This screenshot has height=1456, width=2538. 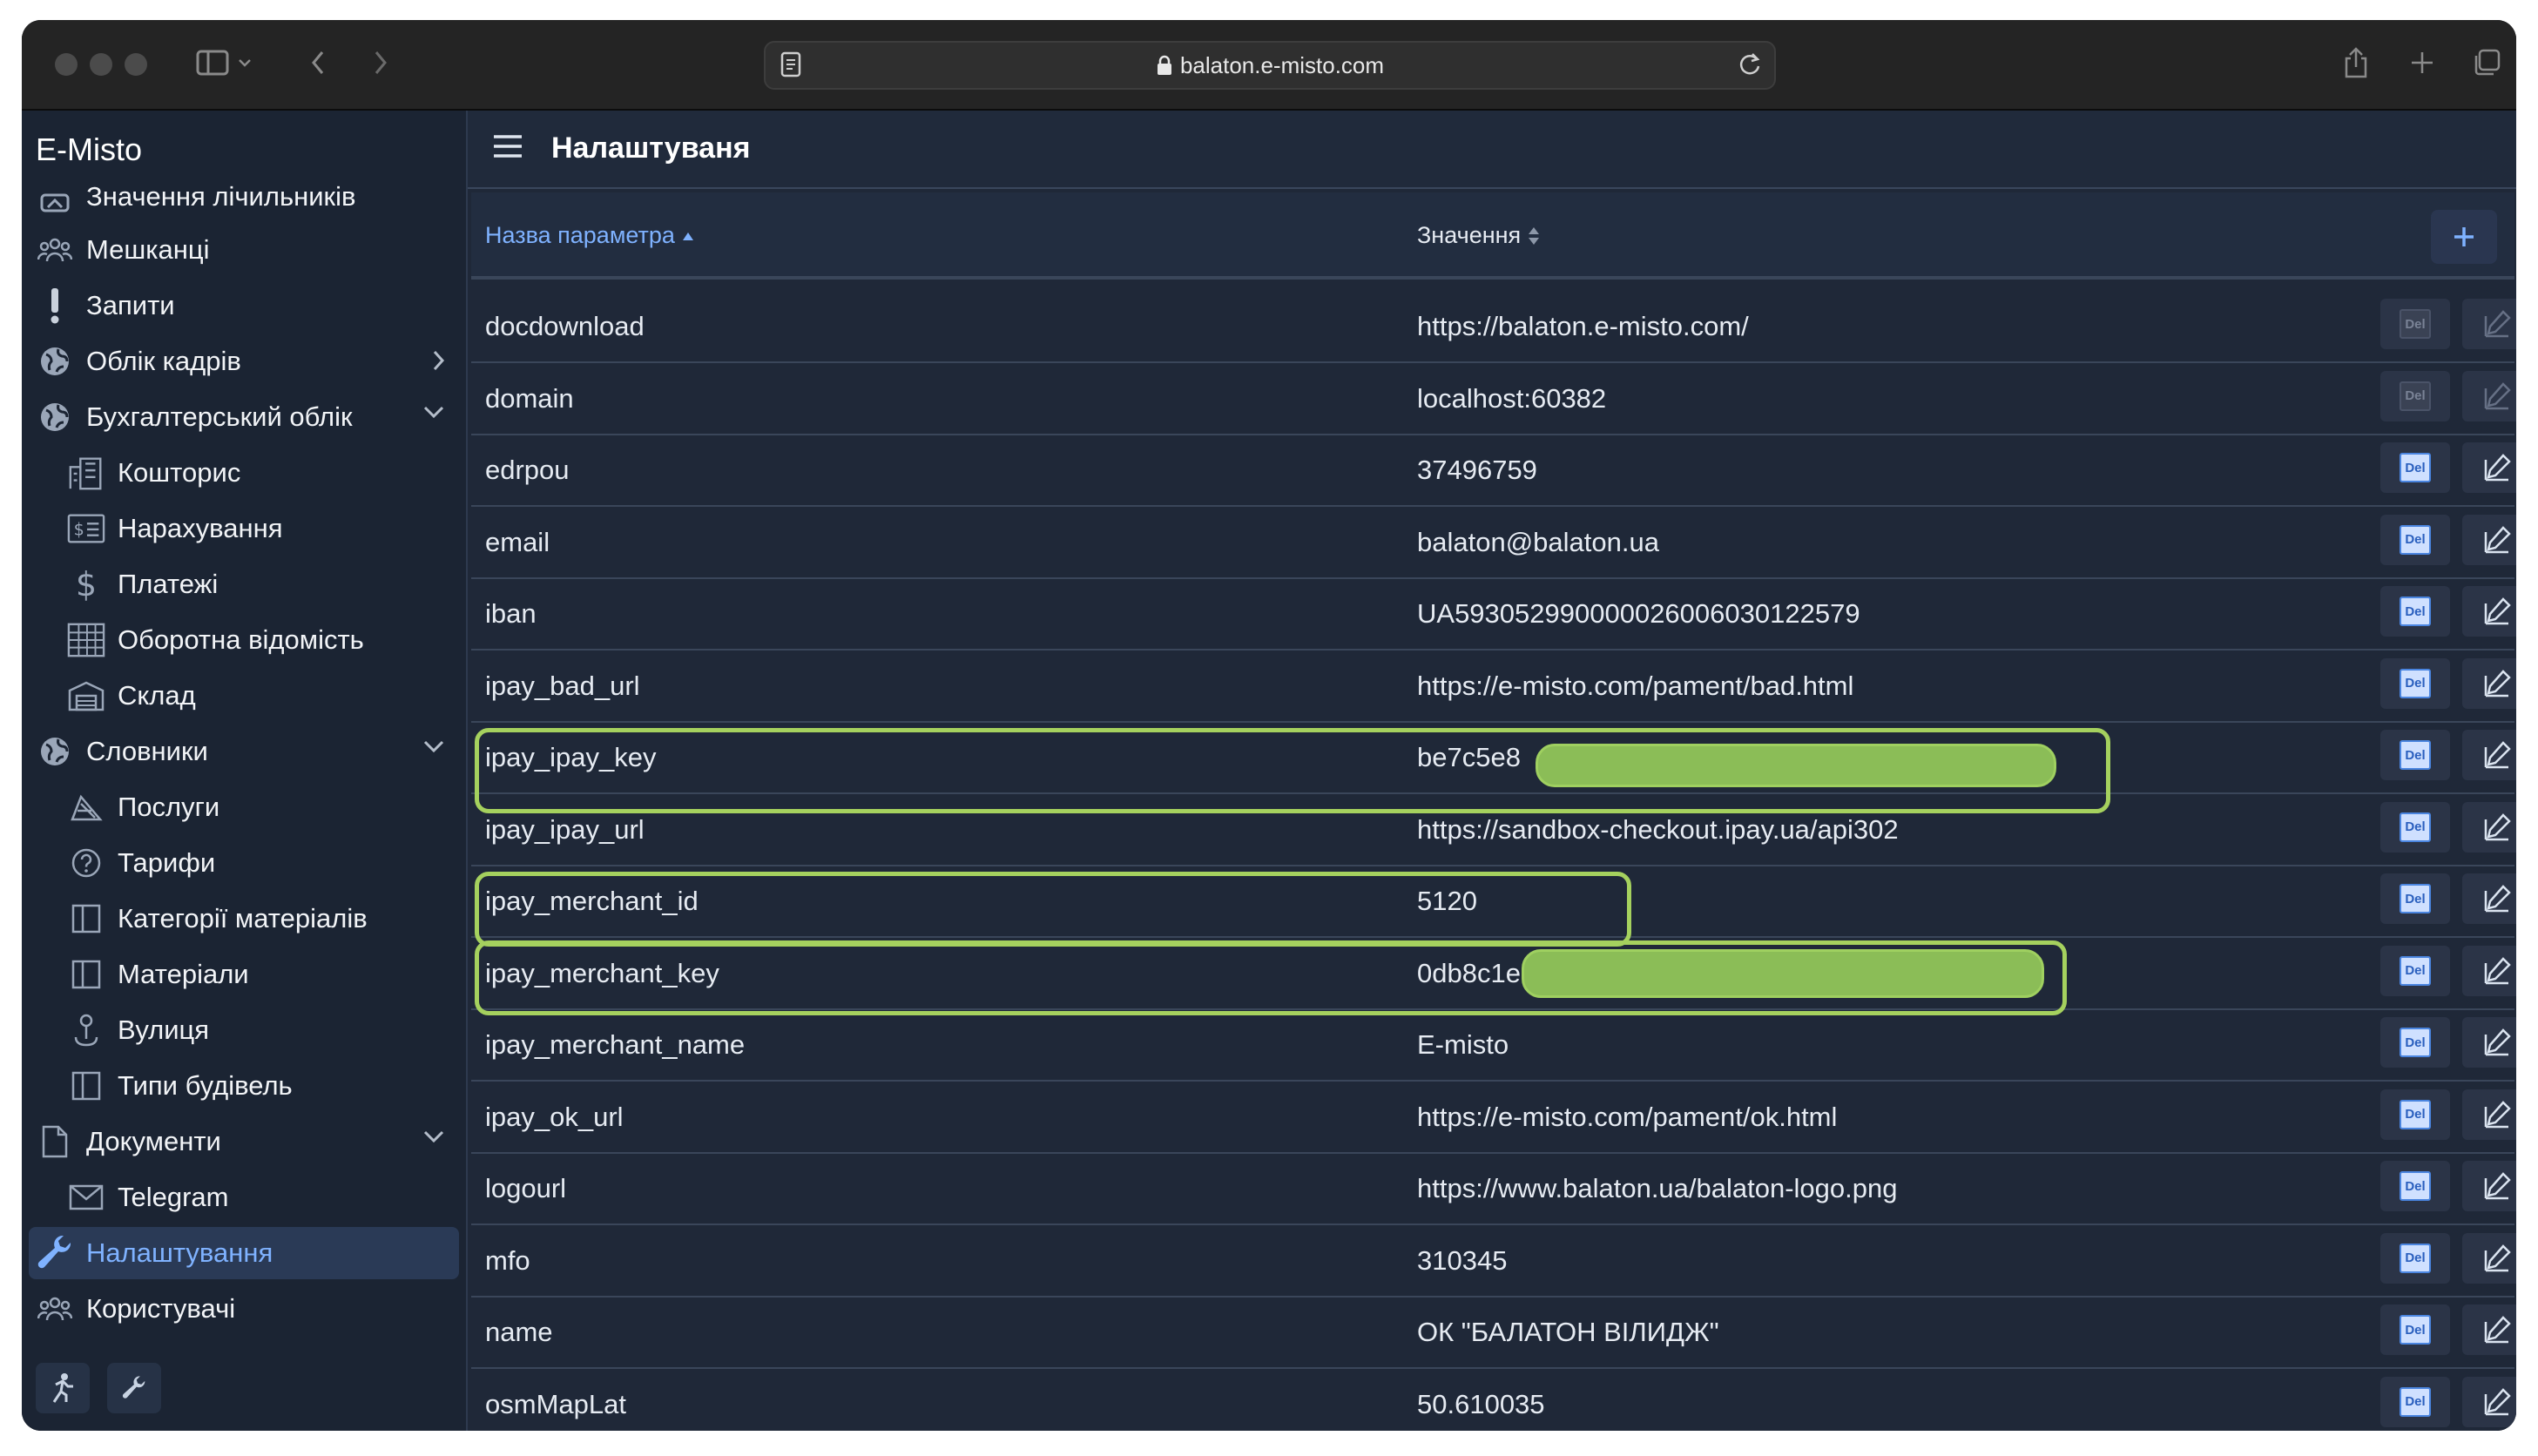 What do you see at coordinates (508, 1260) in the screenshot?
I see `parameter-name: mfo` at bounding box center [508, 1260].